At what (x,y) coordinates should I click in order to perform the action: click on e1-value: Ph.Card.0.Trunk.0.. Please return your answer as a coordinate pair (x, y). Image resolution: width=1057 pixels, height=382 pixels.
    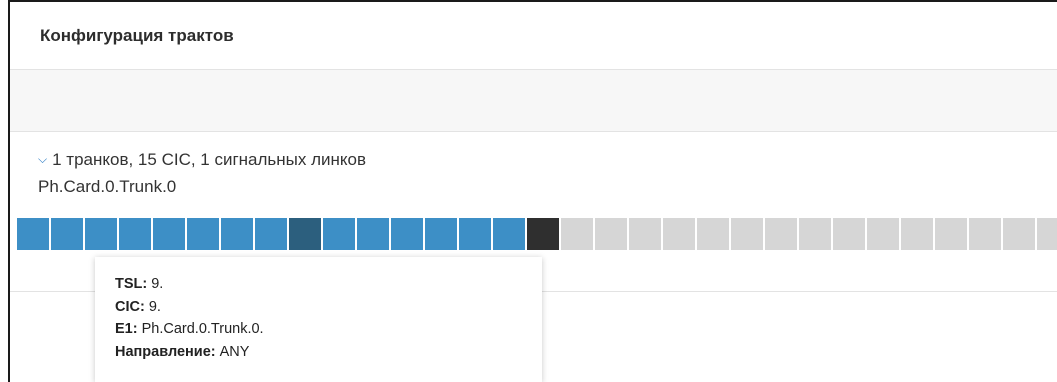
    Looking at the image, I should click on (200, 329).